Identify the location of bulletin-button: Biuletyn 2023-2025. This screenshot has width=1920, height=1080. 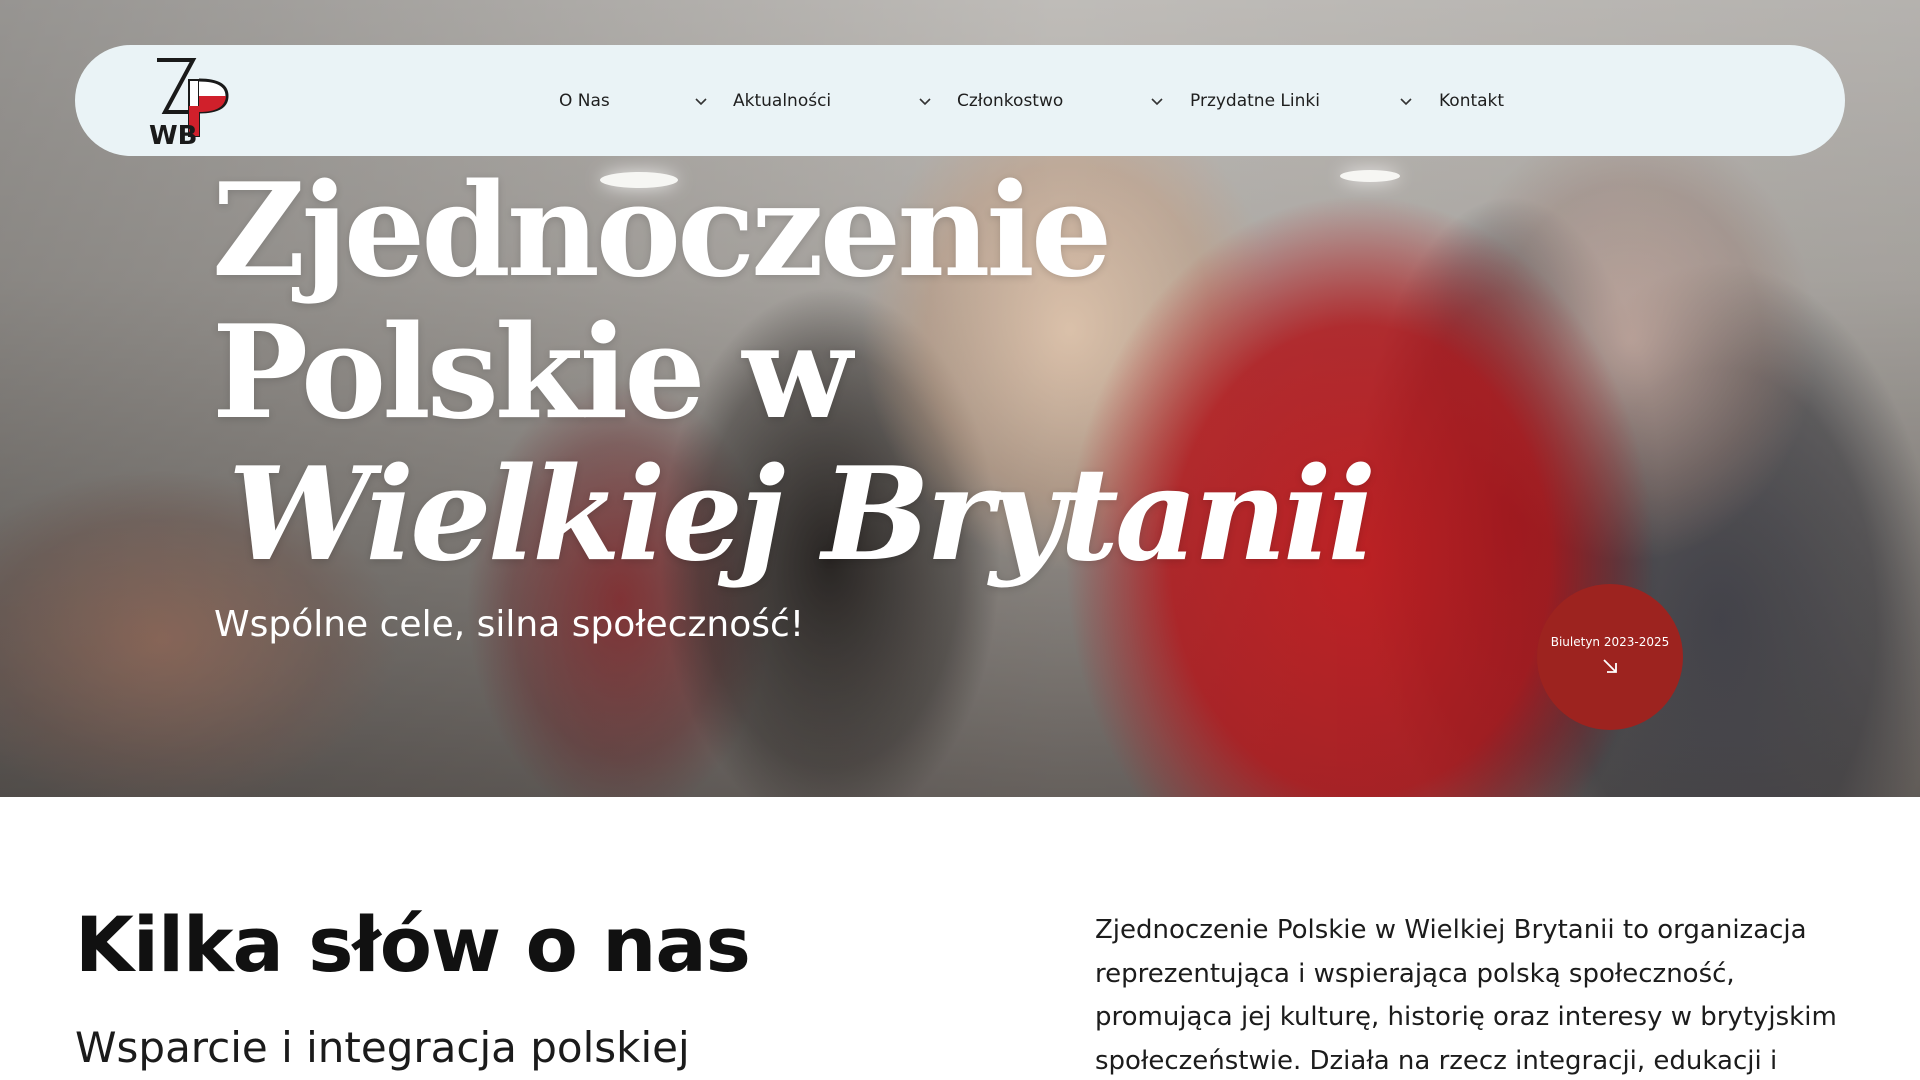
(1610, 657).